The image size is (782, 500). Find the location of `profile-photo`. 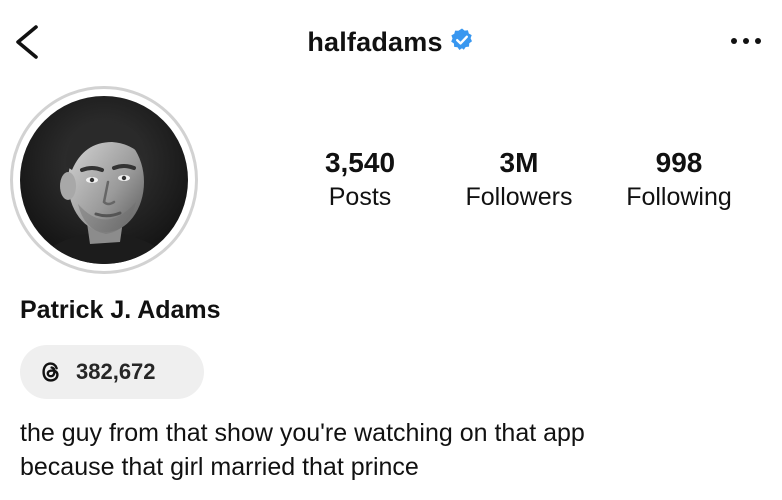

profile-photo is located at coordinates (104, 180).